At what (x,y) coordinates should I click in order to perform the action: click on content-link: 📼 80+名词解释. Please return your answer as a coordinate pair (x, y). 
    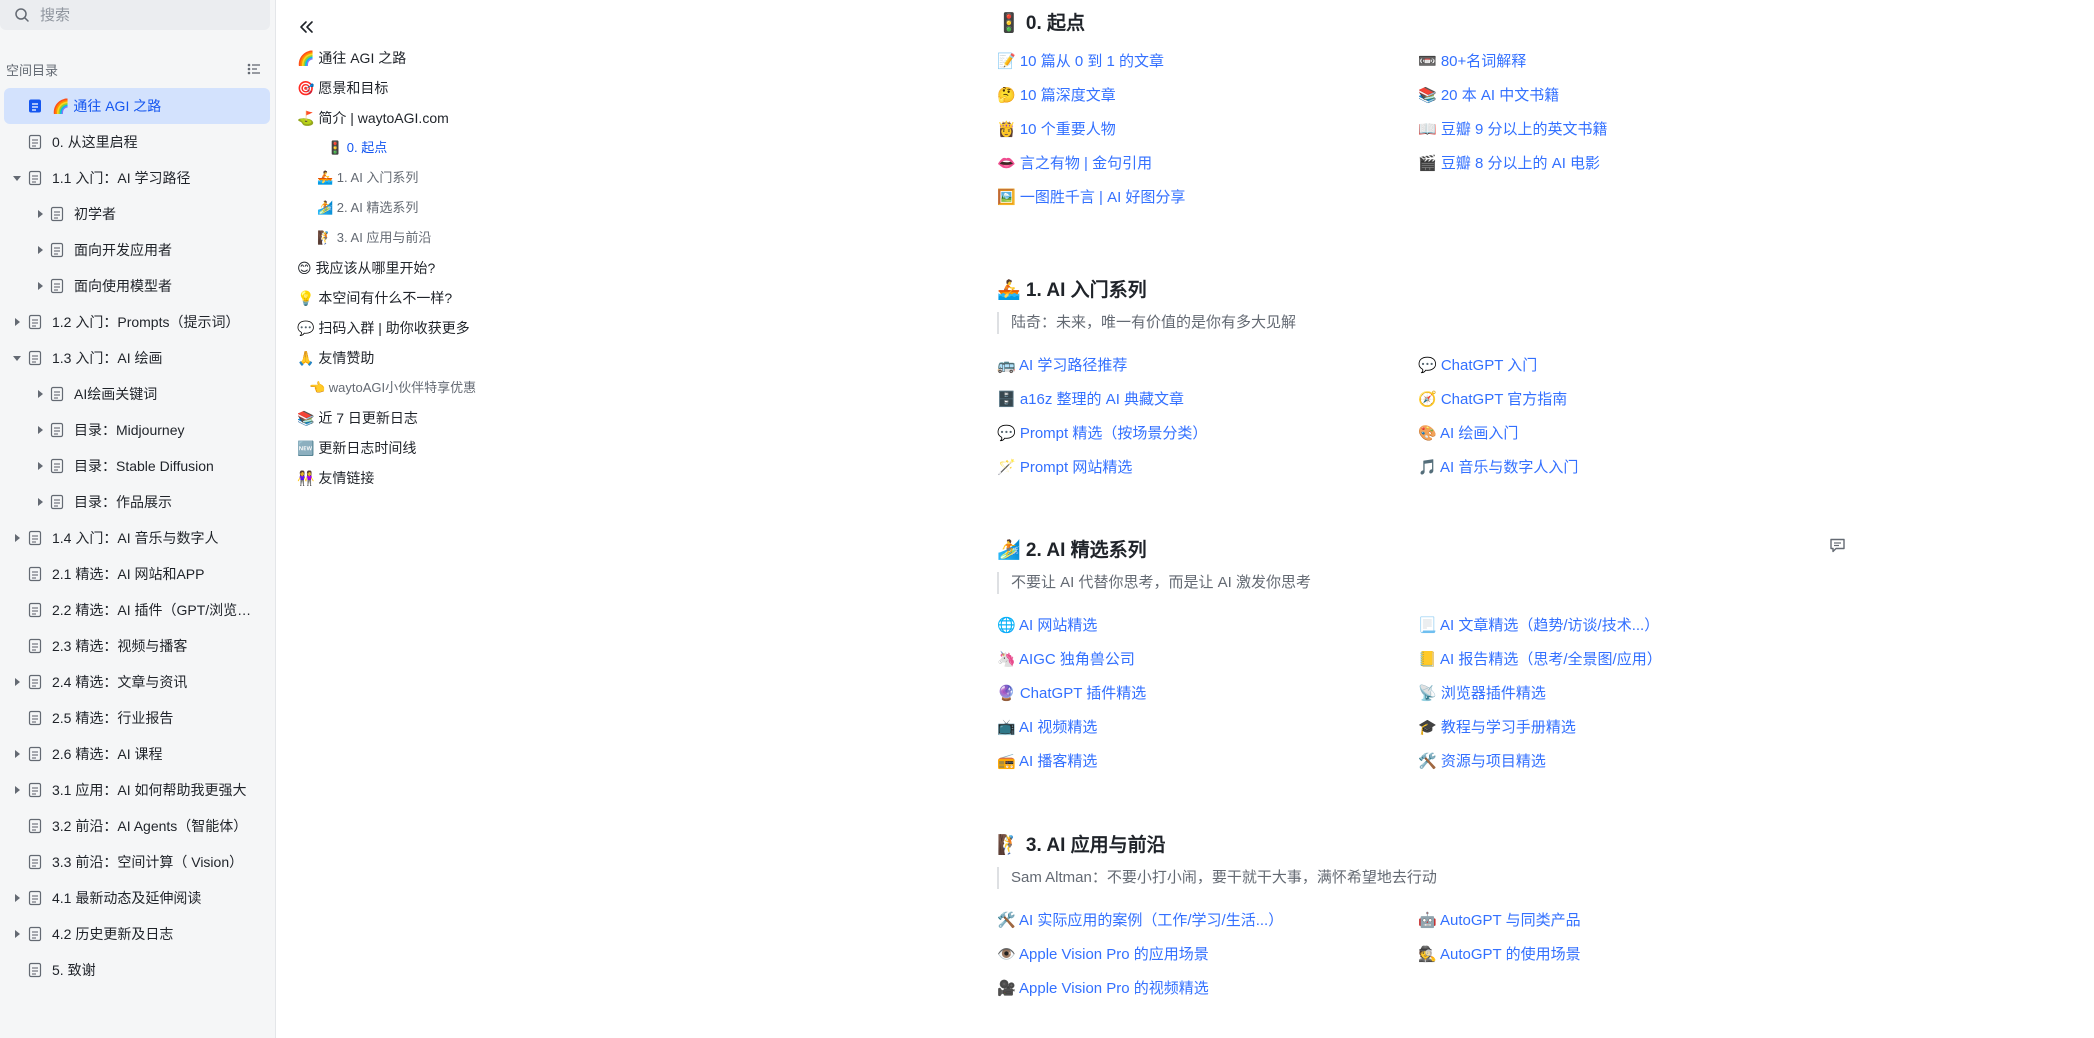
    Looking at the image, I should click on (1472, 60).